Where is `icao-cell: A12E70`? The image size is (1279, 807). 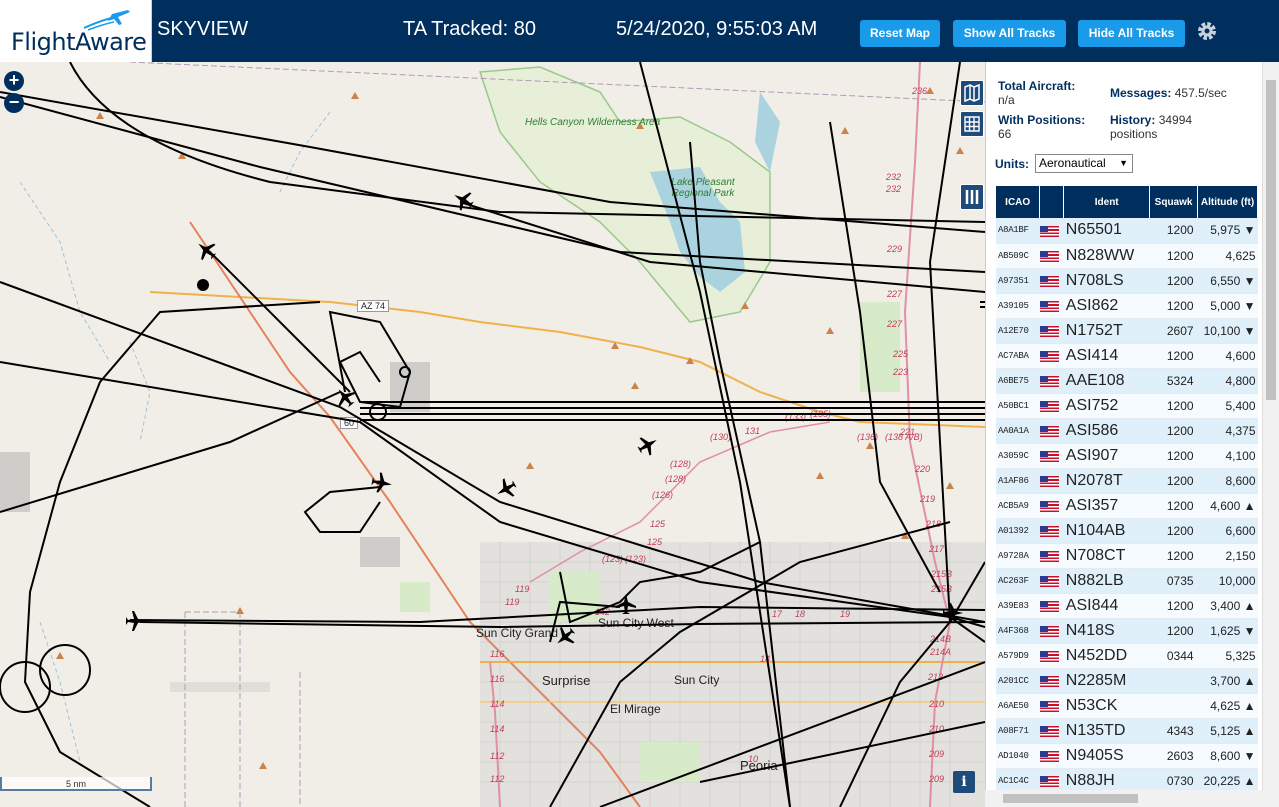
icao-cell: A12E70 is located at coordinates (1018, 331).